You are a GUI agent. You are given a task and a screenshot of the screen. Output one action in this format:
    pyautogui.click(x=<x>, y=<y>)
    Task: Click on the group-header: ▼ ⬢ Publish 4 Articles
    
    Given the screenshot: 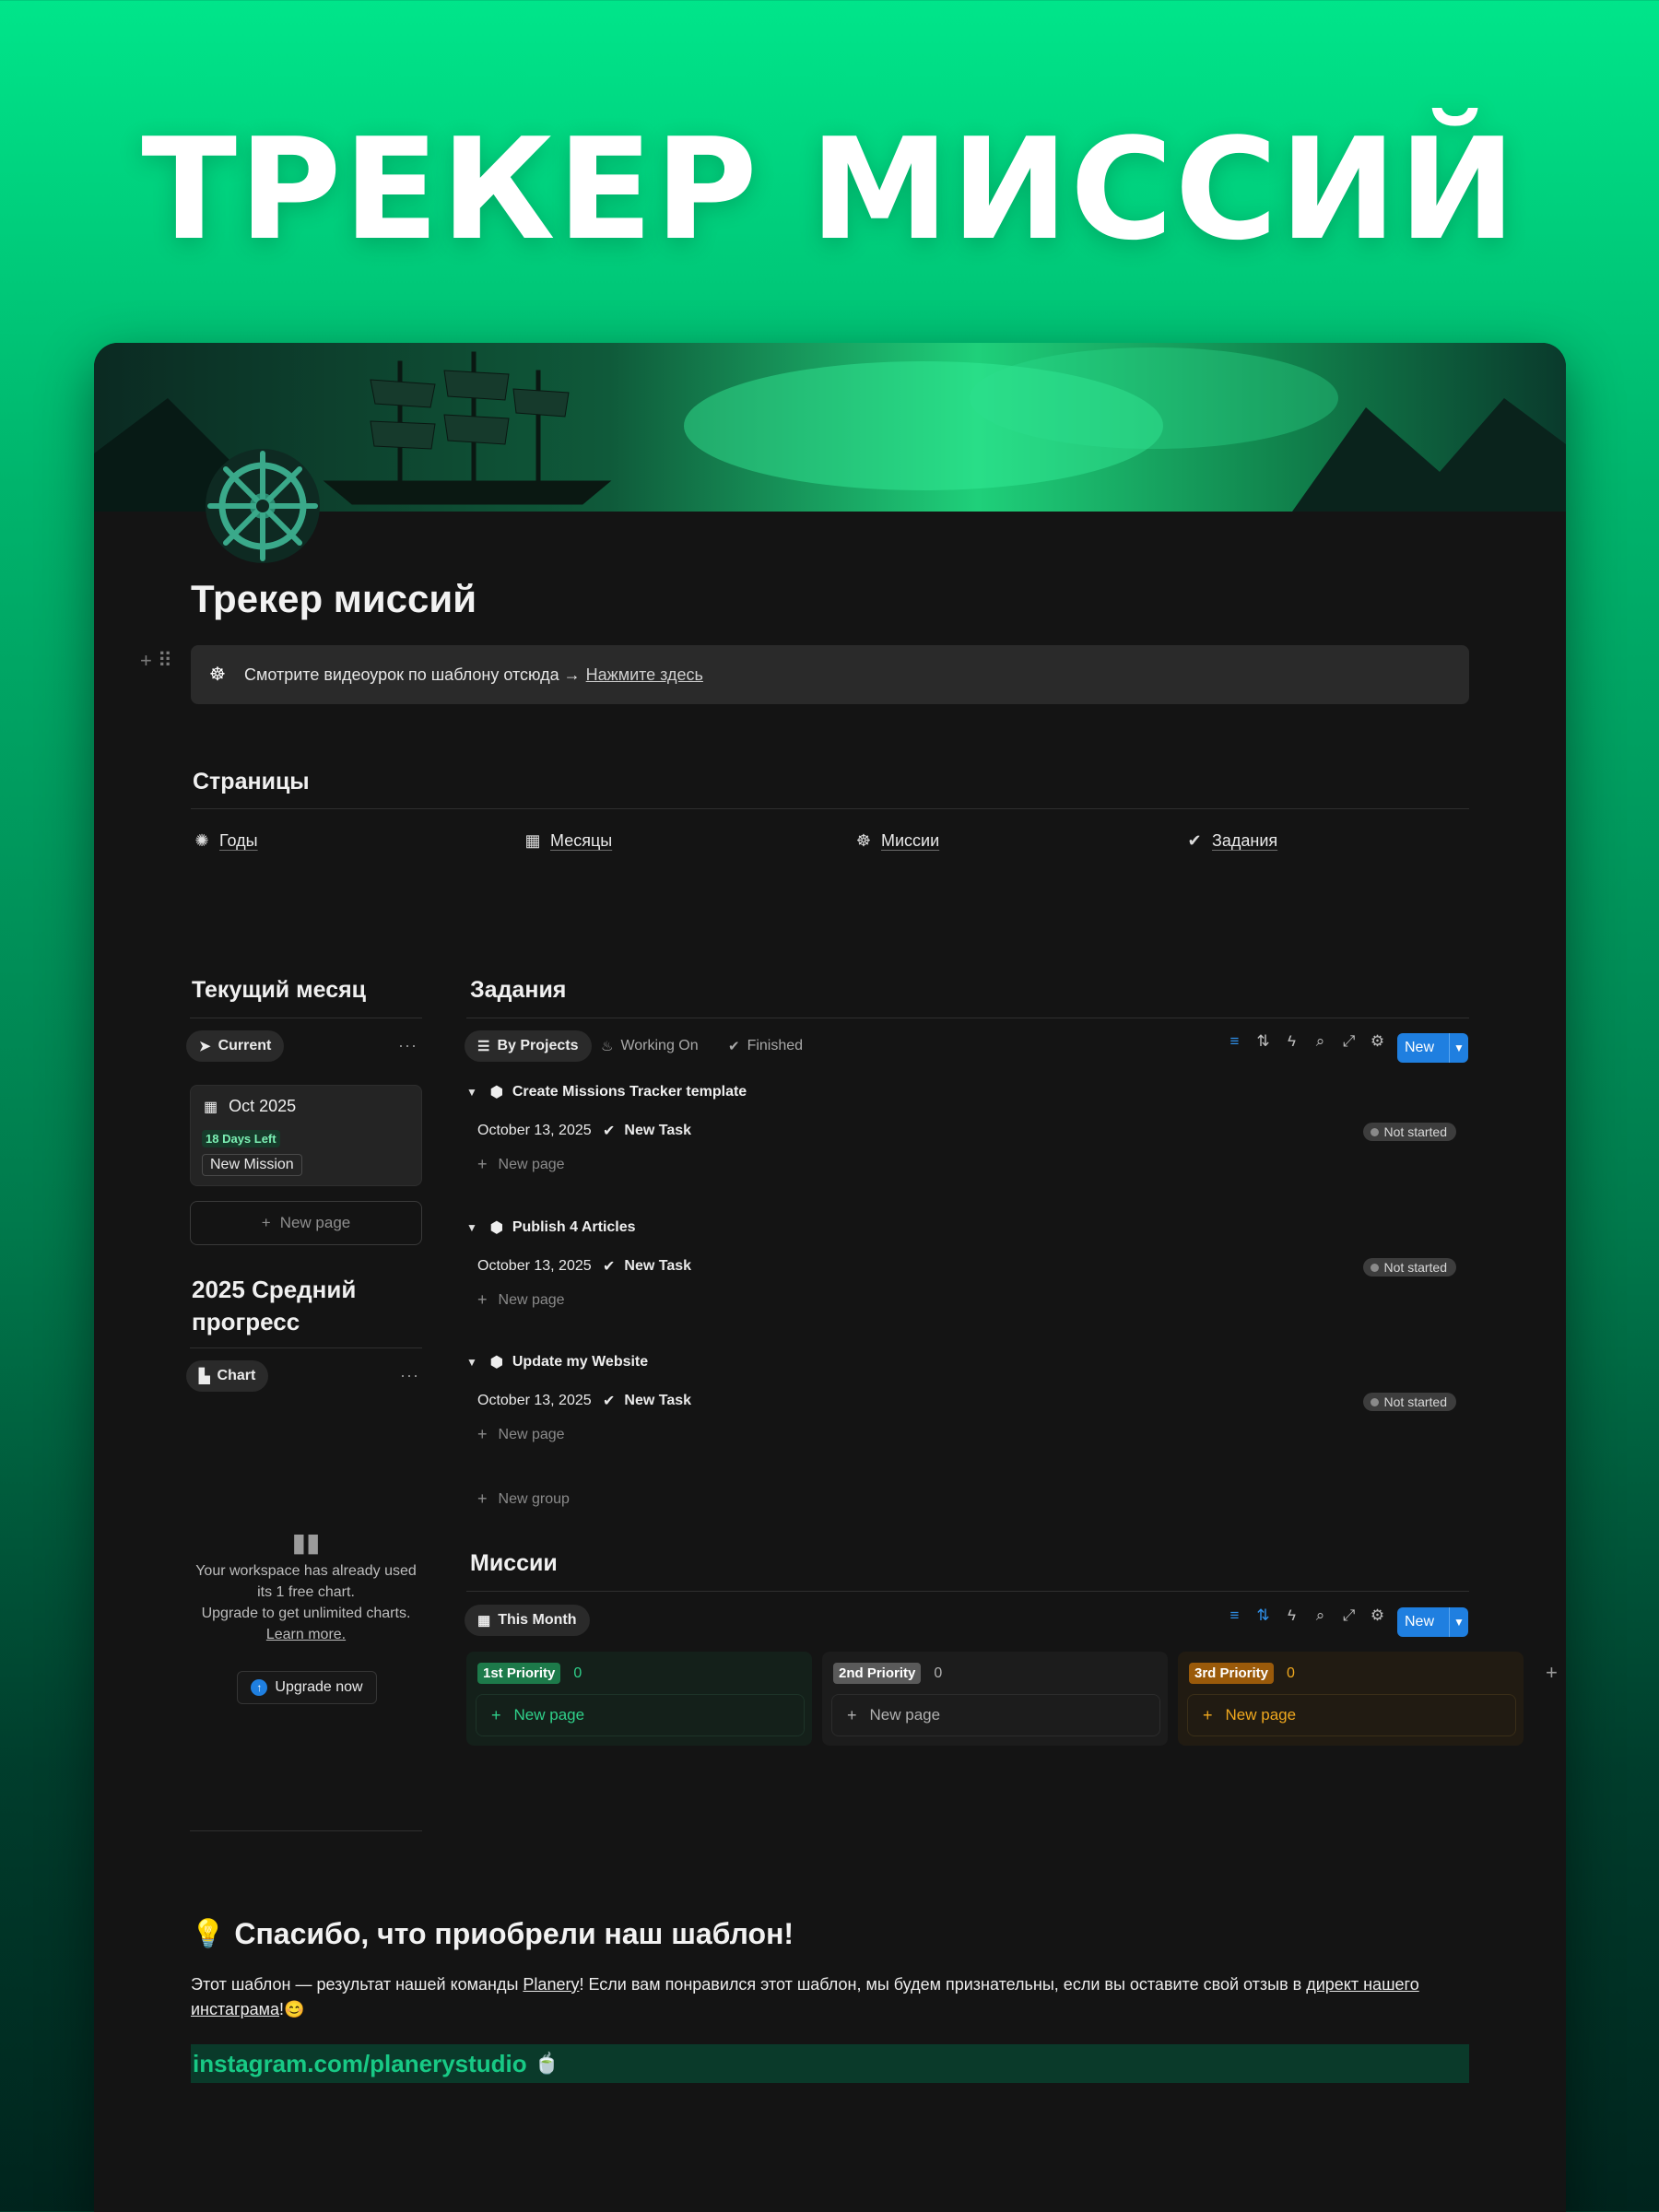 What is the action you would take?
    pyautogui.click(x=551, y=1227)
    